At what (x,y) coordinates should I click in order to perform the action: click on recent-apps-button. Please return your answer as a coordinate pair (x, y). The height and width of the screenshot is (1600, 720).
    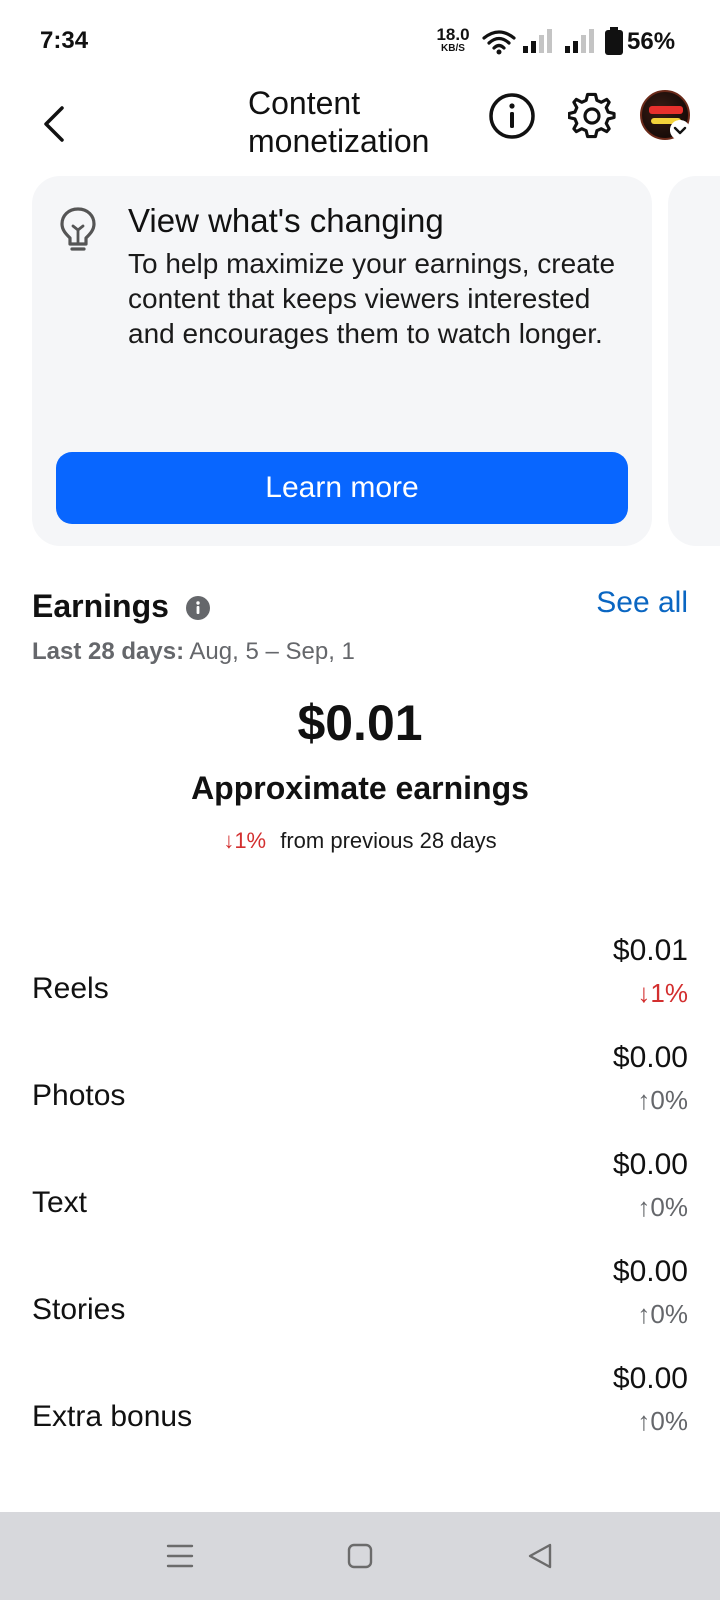
    Looking at the image, I should click on (180, 1556).